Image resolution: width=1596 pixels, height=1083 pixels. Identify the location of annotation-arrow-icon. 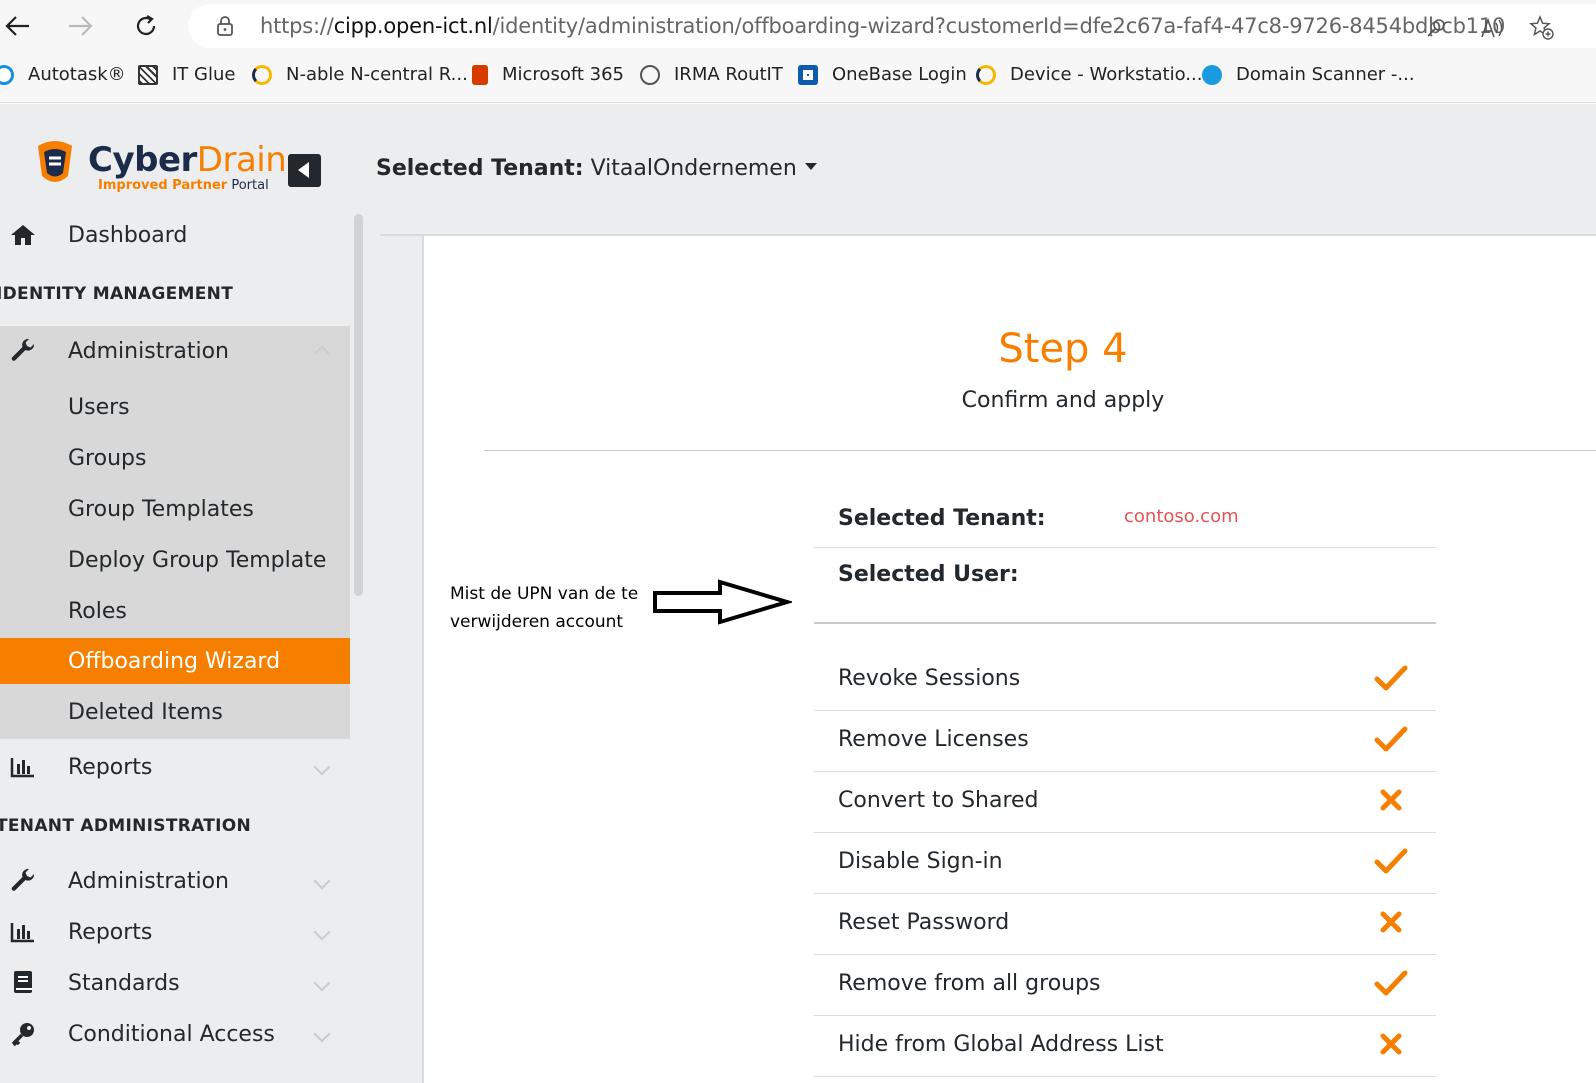
(722, 602).